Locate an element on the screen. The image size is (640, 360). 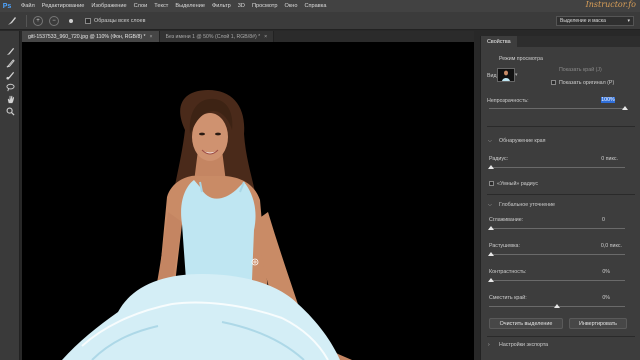
chevron-right-icon: › is located at coordinates (489, 345).